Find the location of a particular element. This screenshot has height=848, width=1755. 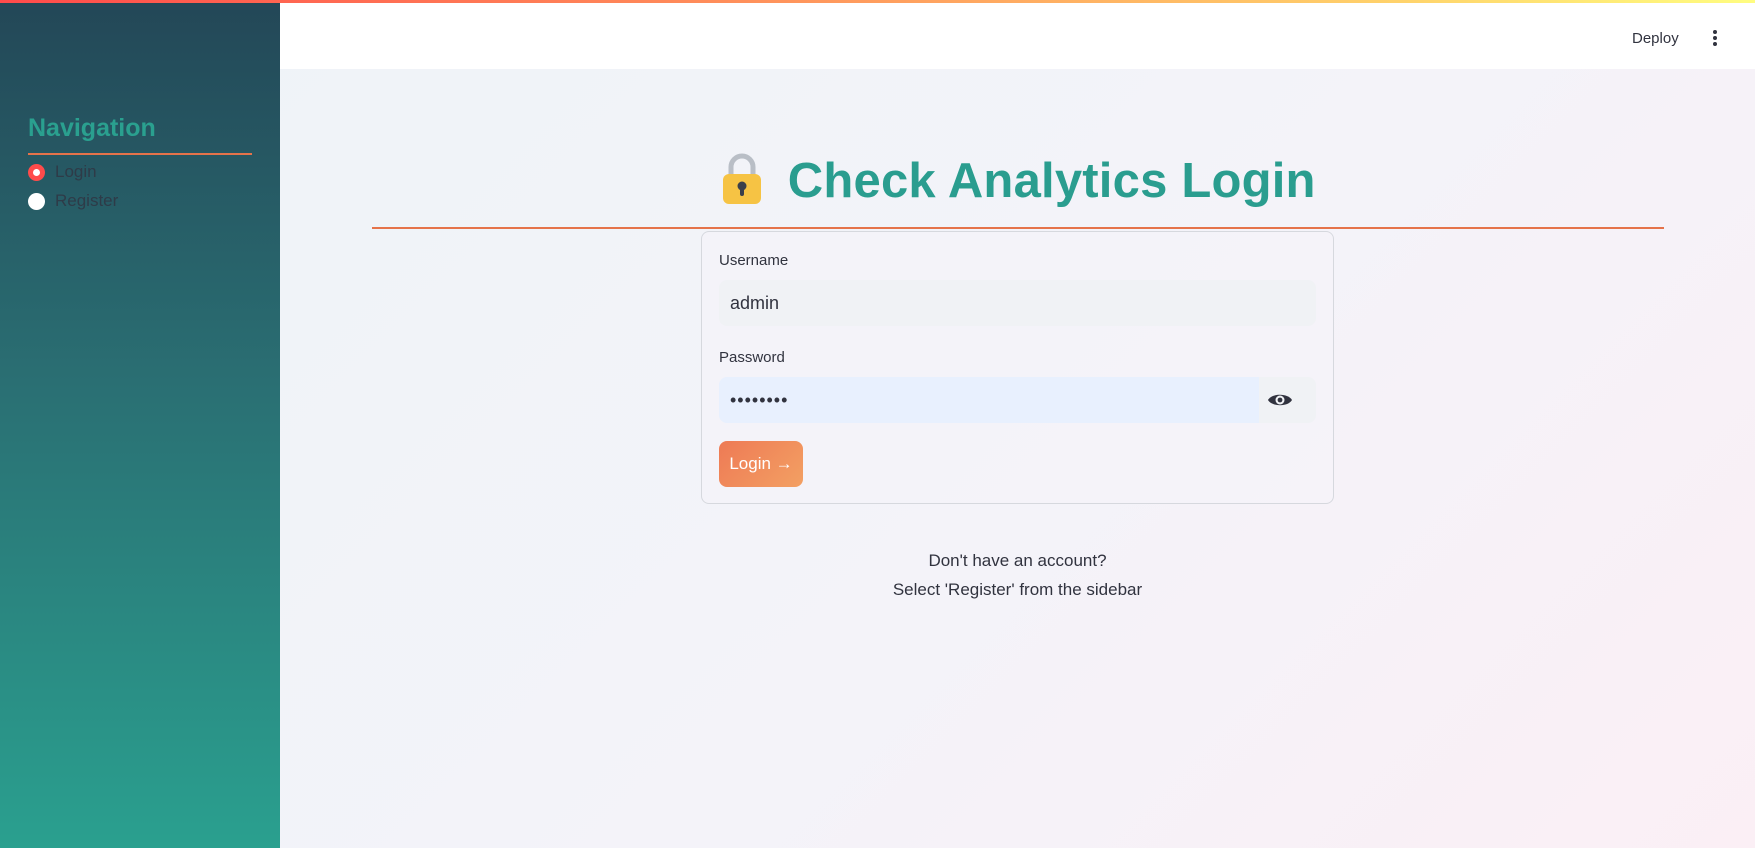

page-title-row: Check Analytics Login is located at coordinates (1017, 180).